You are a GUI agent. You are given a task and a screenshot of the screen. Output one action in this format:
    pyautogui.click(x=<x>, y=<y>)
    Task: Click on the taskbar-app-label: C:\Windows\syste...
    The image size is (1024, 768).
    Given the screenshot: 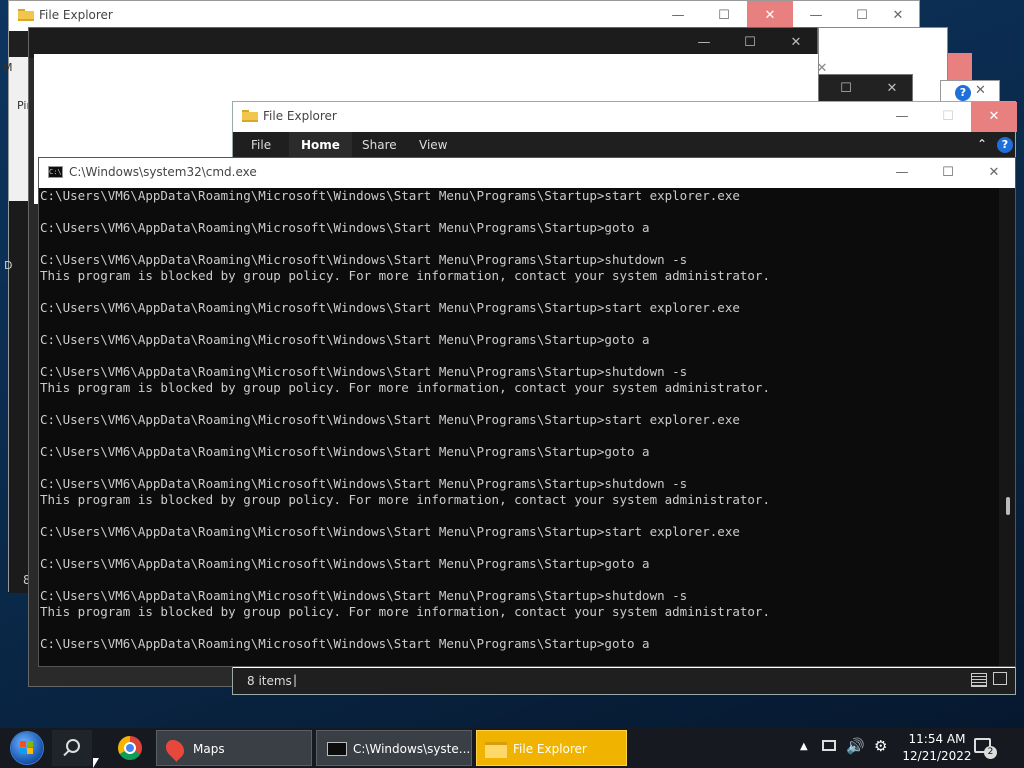 What is the action you would take?
    pyautogui.click(x=412, y=749)
    